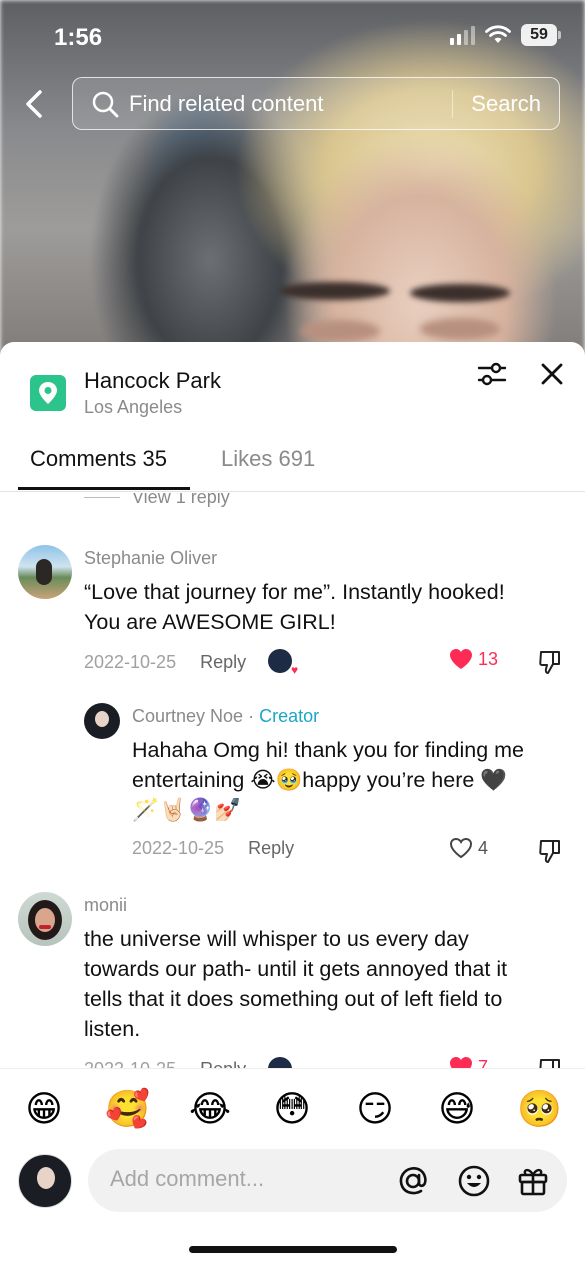 The height and width of the screenshot is (1266, 585). I want to click on comment-username: monii, so click(105, 905).